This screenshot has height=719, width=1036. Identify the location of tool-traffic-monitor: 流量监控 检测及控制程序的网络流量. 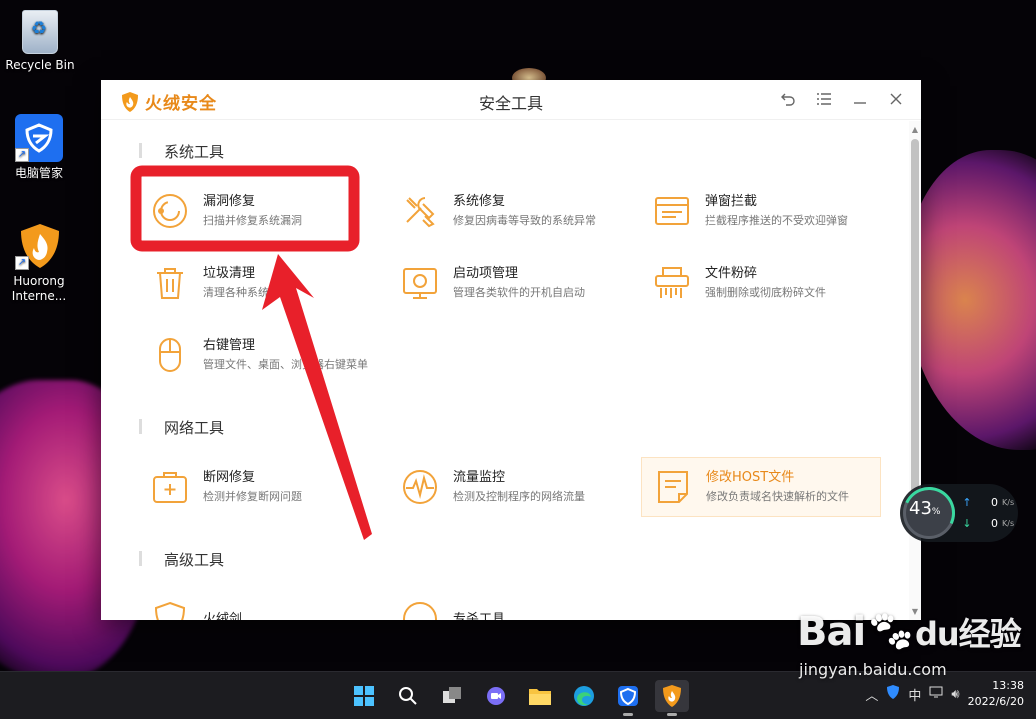
(509, 487).